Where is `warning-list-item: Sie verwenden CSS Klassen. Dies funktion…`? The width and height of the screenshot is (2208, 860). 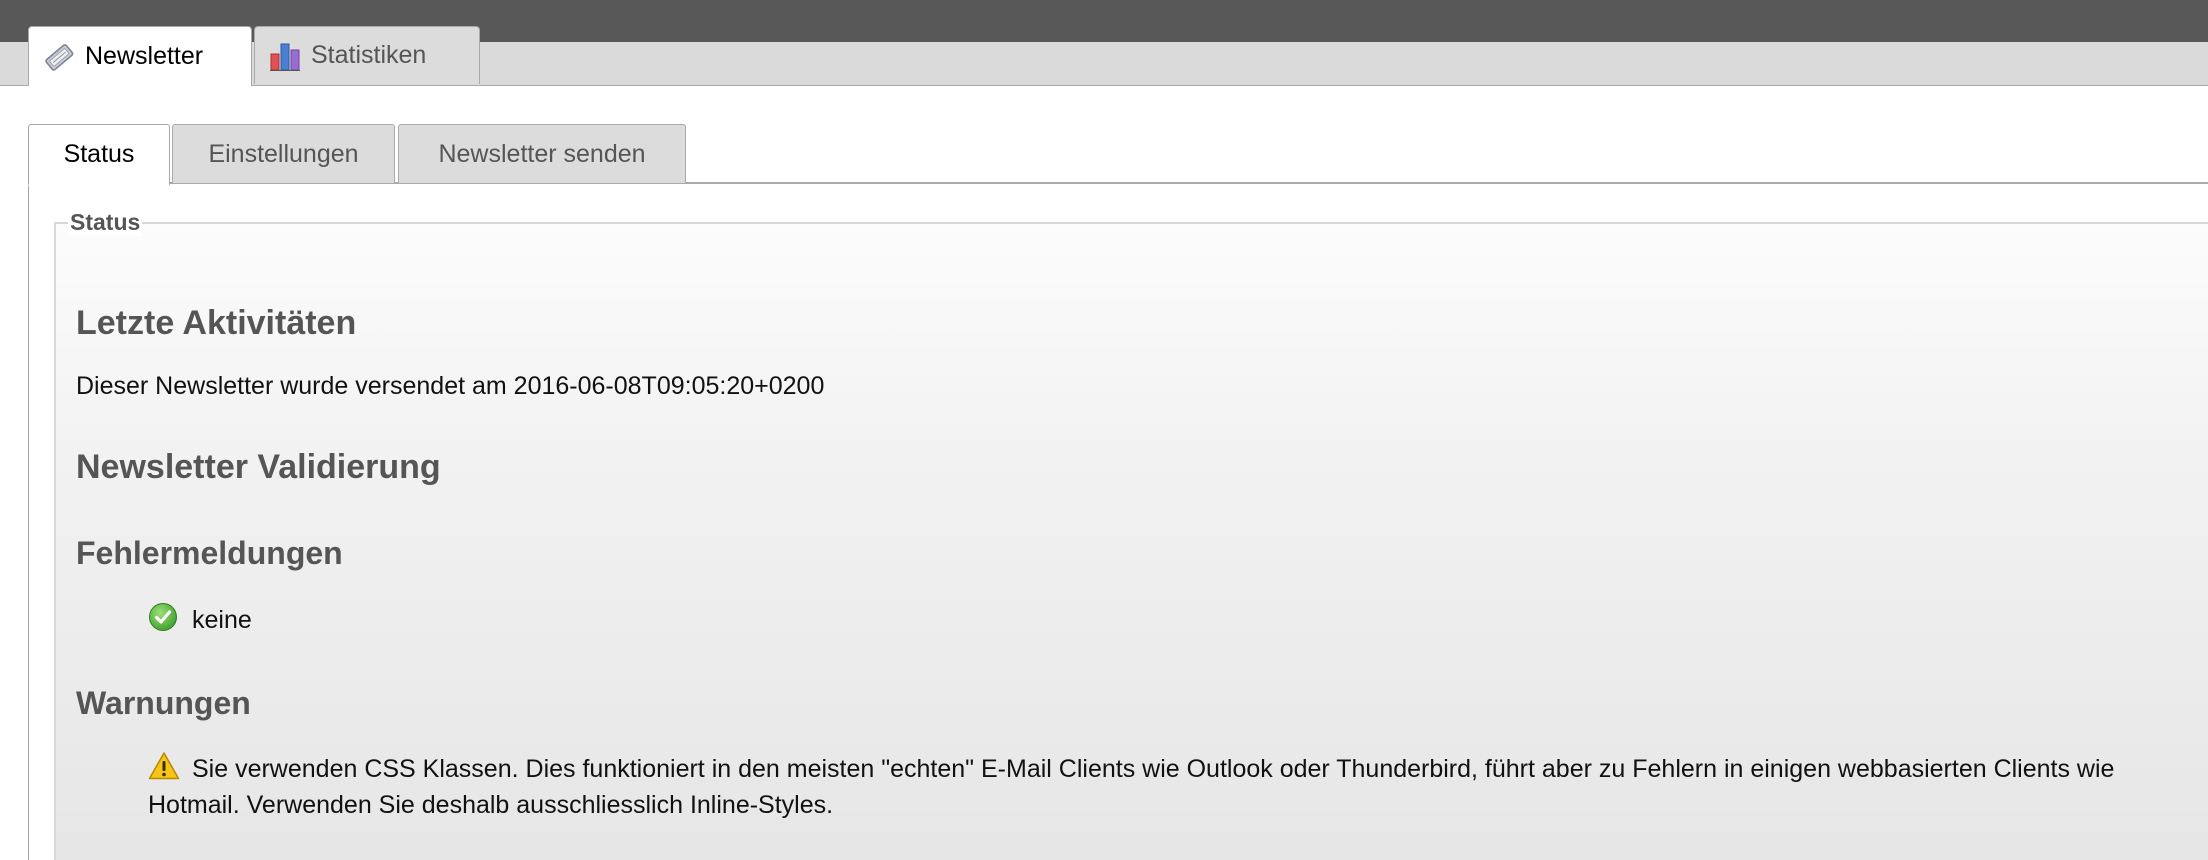
warning-list-item: Sie verwenden CSS Klassen. Dies funktion… is located at coordinates (1163, 787).